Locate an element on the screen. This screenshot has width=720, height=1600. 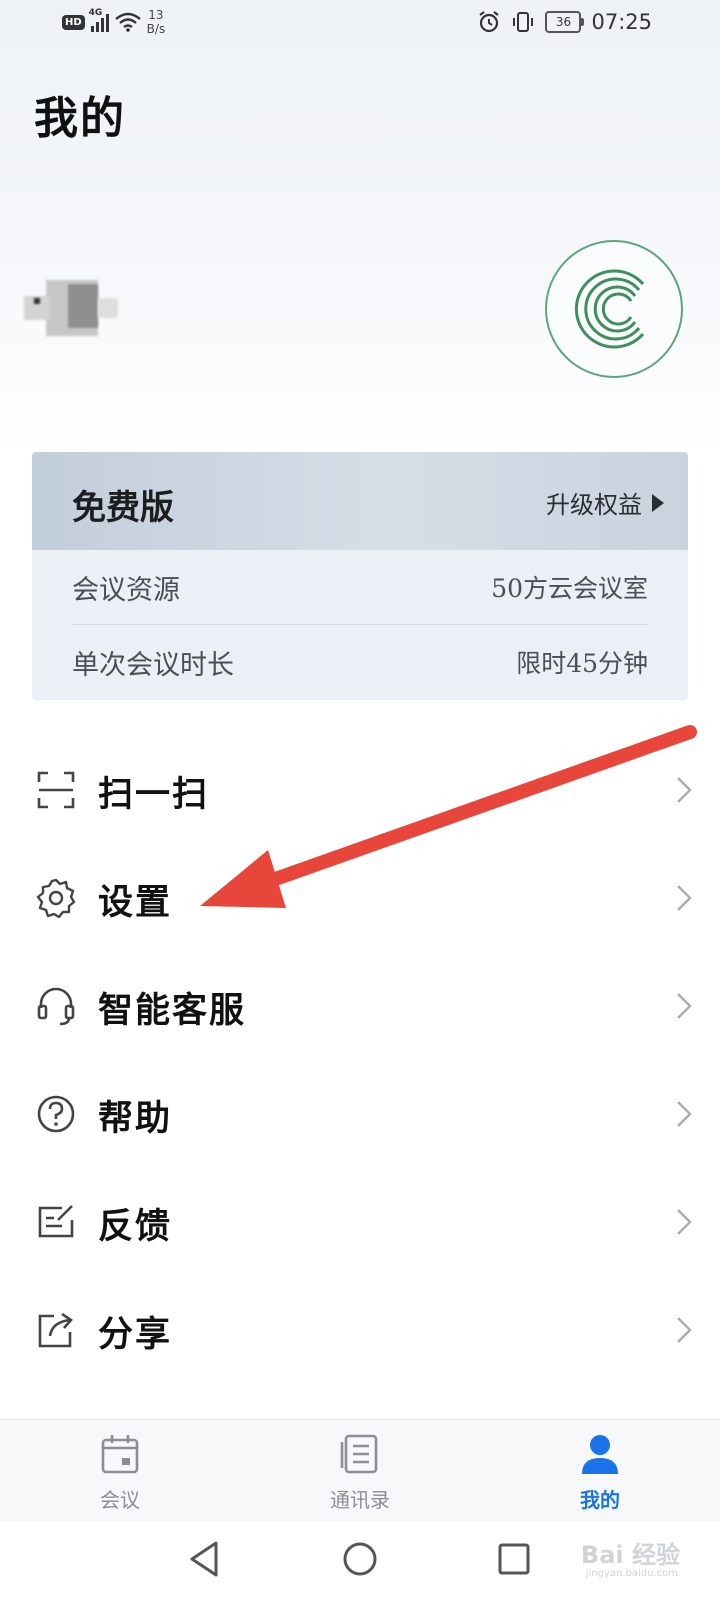
person-icon is located at coordinates (600, 1454).